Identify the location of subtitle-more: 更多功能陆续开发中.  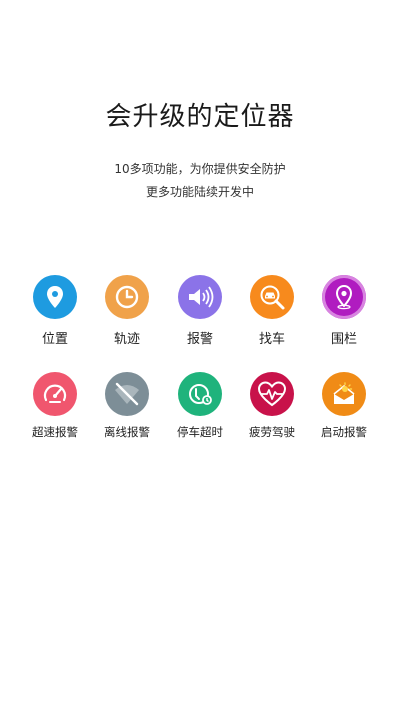
(199, 192).